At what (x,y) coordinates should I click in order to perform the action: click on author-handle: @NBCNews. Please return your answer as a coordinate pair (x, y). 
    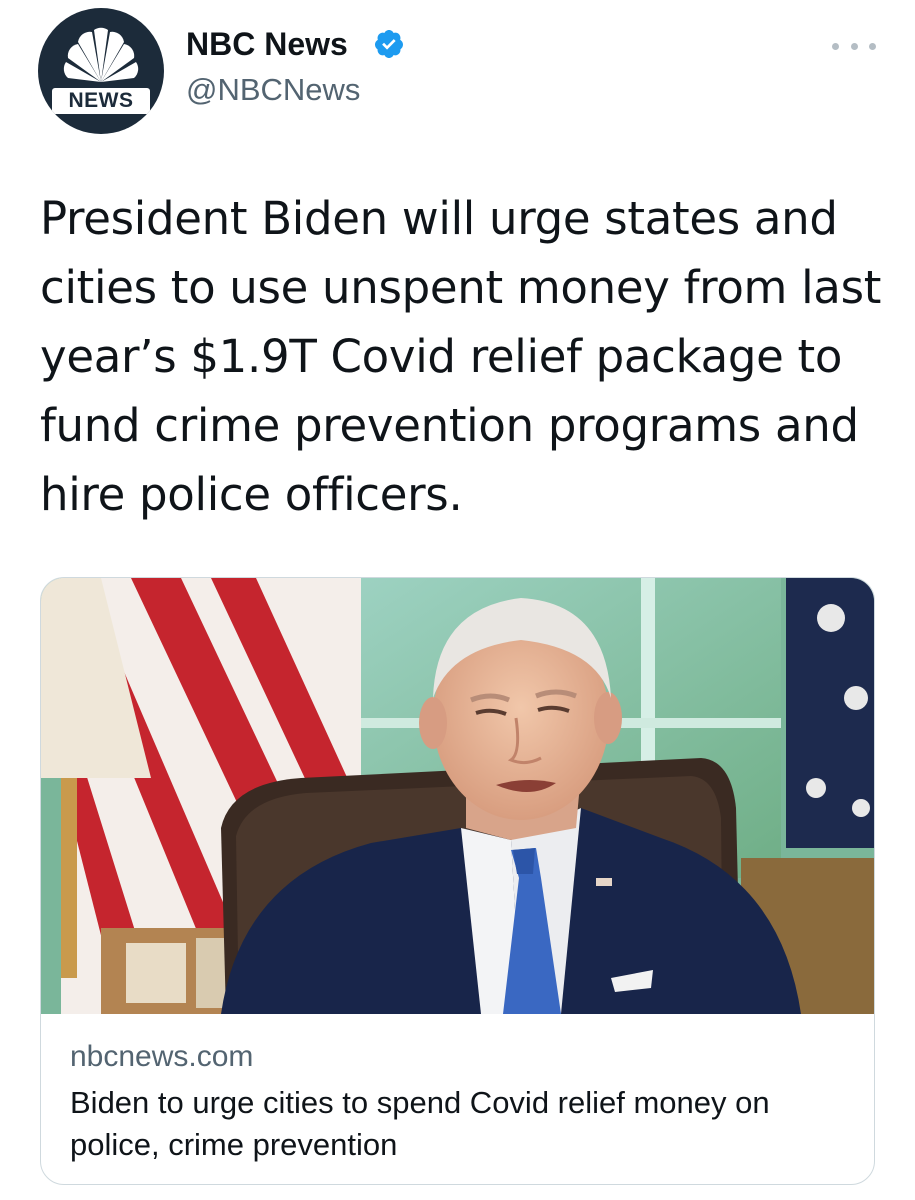
    Looking at the image, I should click on (273, 90).